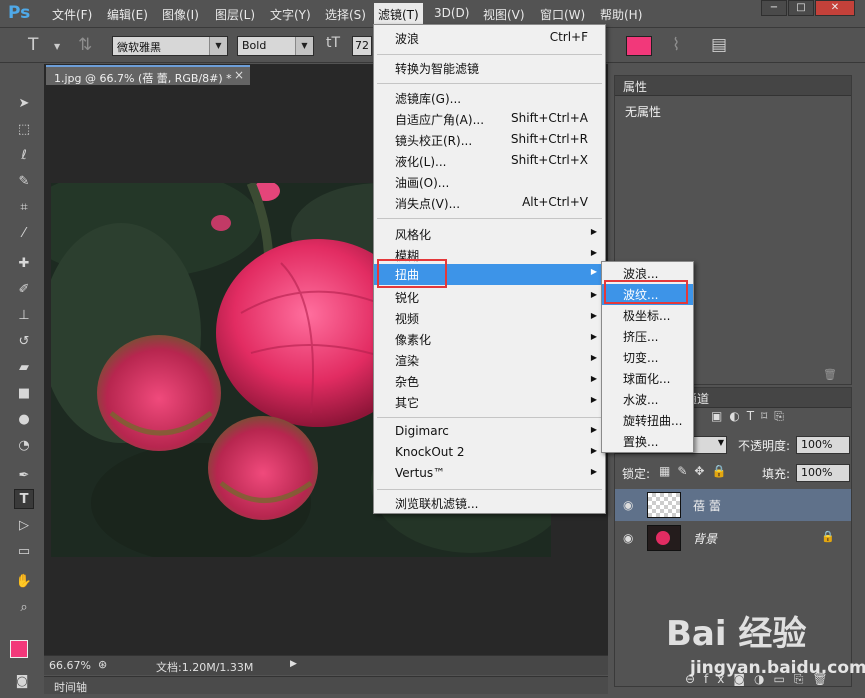 The image size is (865, 698). I want to click on properties-panel-title: 属性, so click(733, 86).